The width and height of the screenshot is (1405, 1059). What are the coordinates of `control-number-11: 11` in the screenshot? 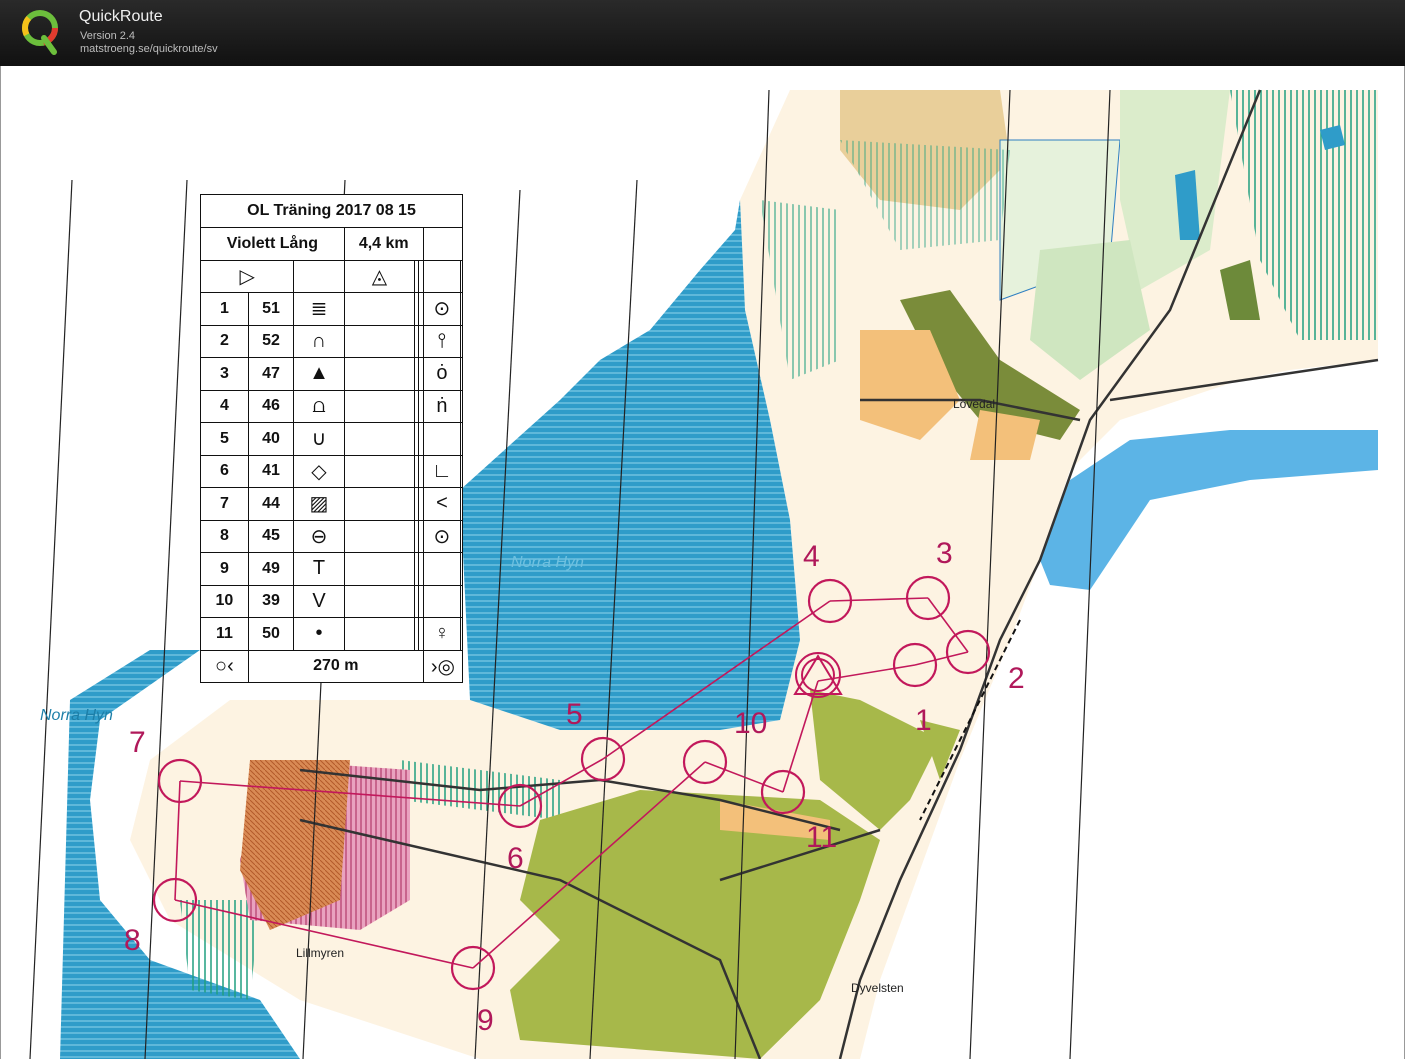 It's located at (821, 837).